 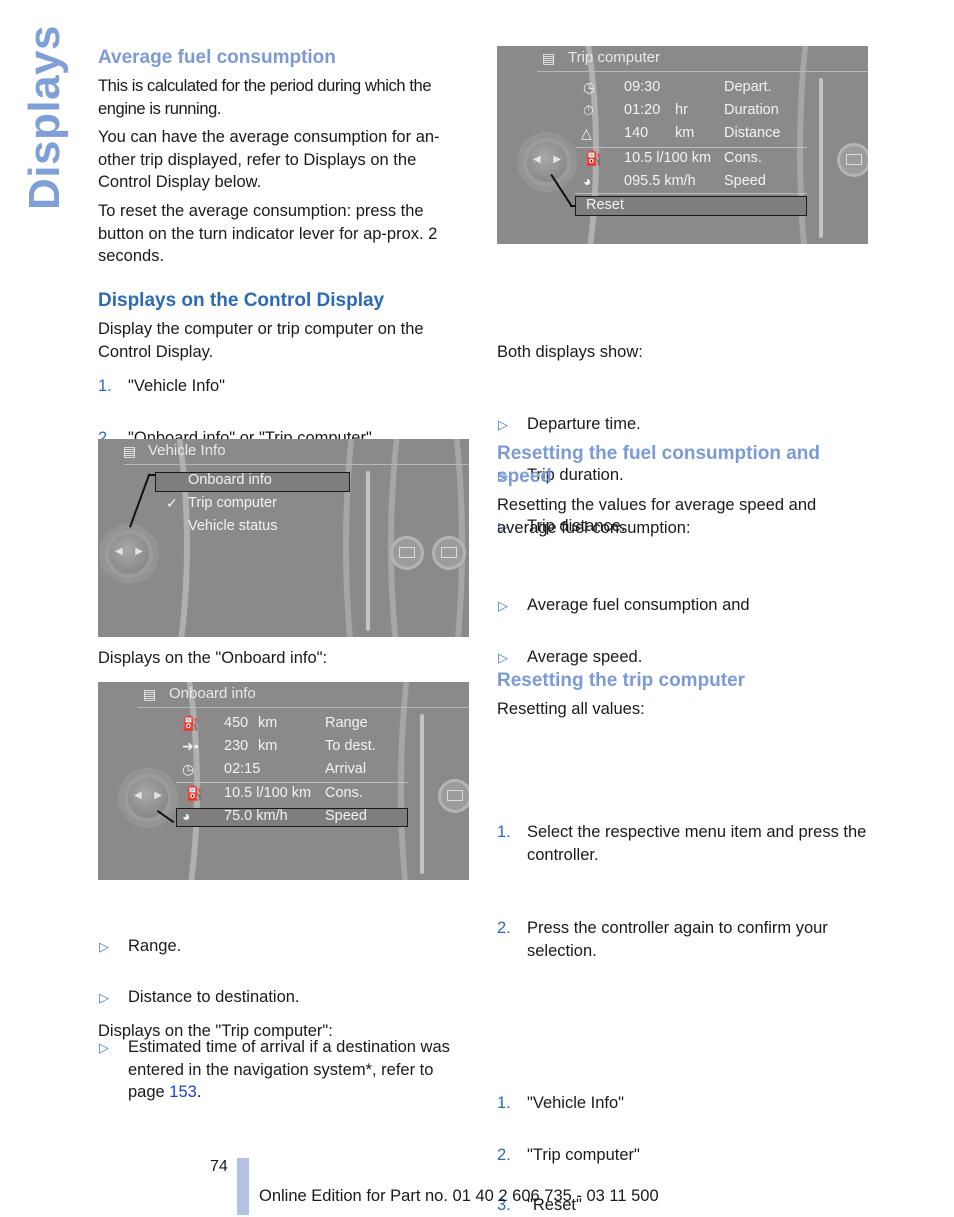 I want to click on label: Duration, so click(x=751, y=110).